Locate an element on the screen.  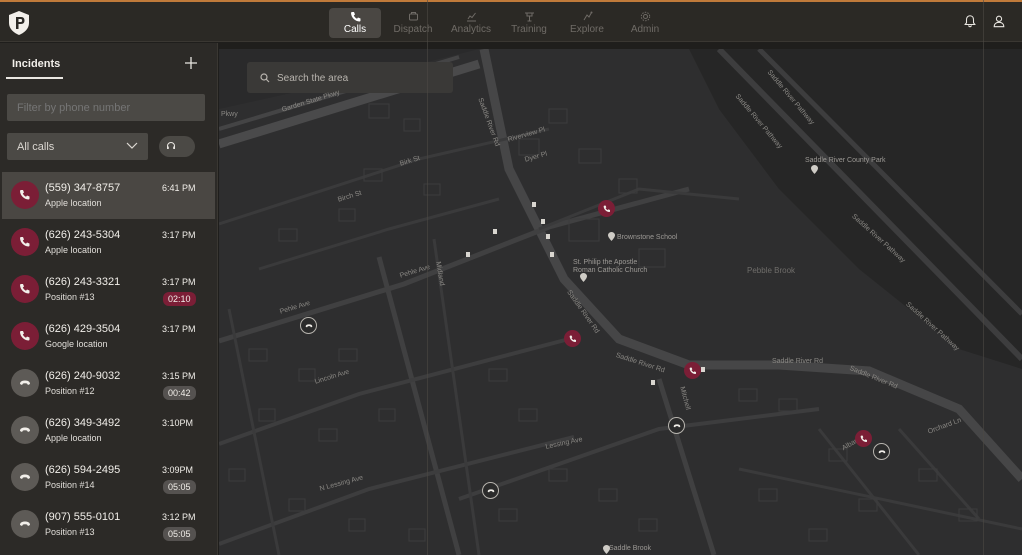
call-location: Position #14 is located at coordinates (70, 485).